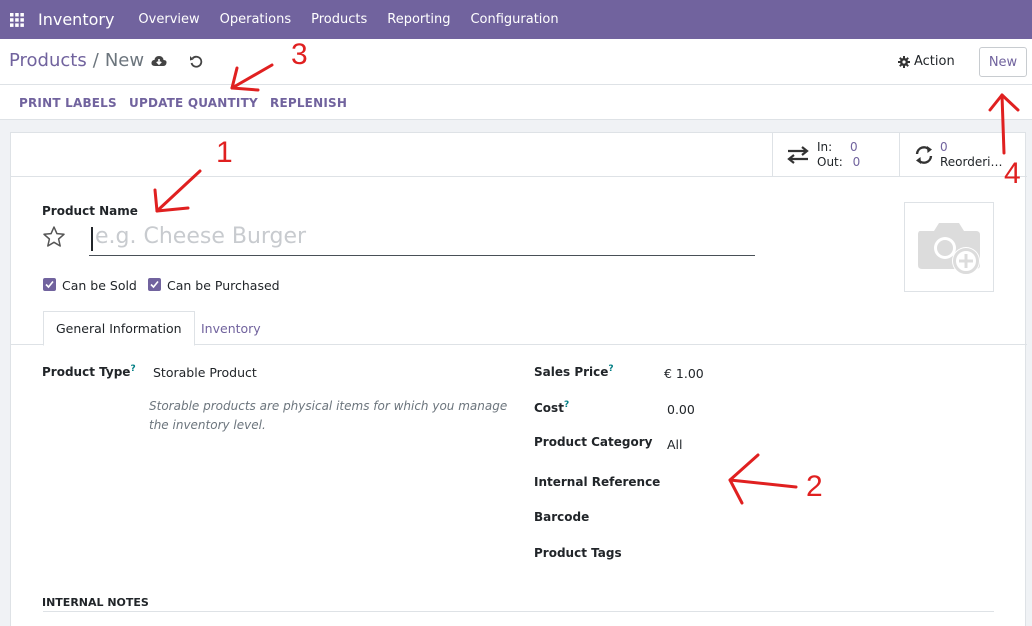  I want to click on update-quantity-button: UPDATE QUANTITY, so click(193, 103).